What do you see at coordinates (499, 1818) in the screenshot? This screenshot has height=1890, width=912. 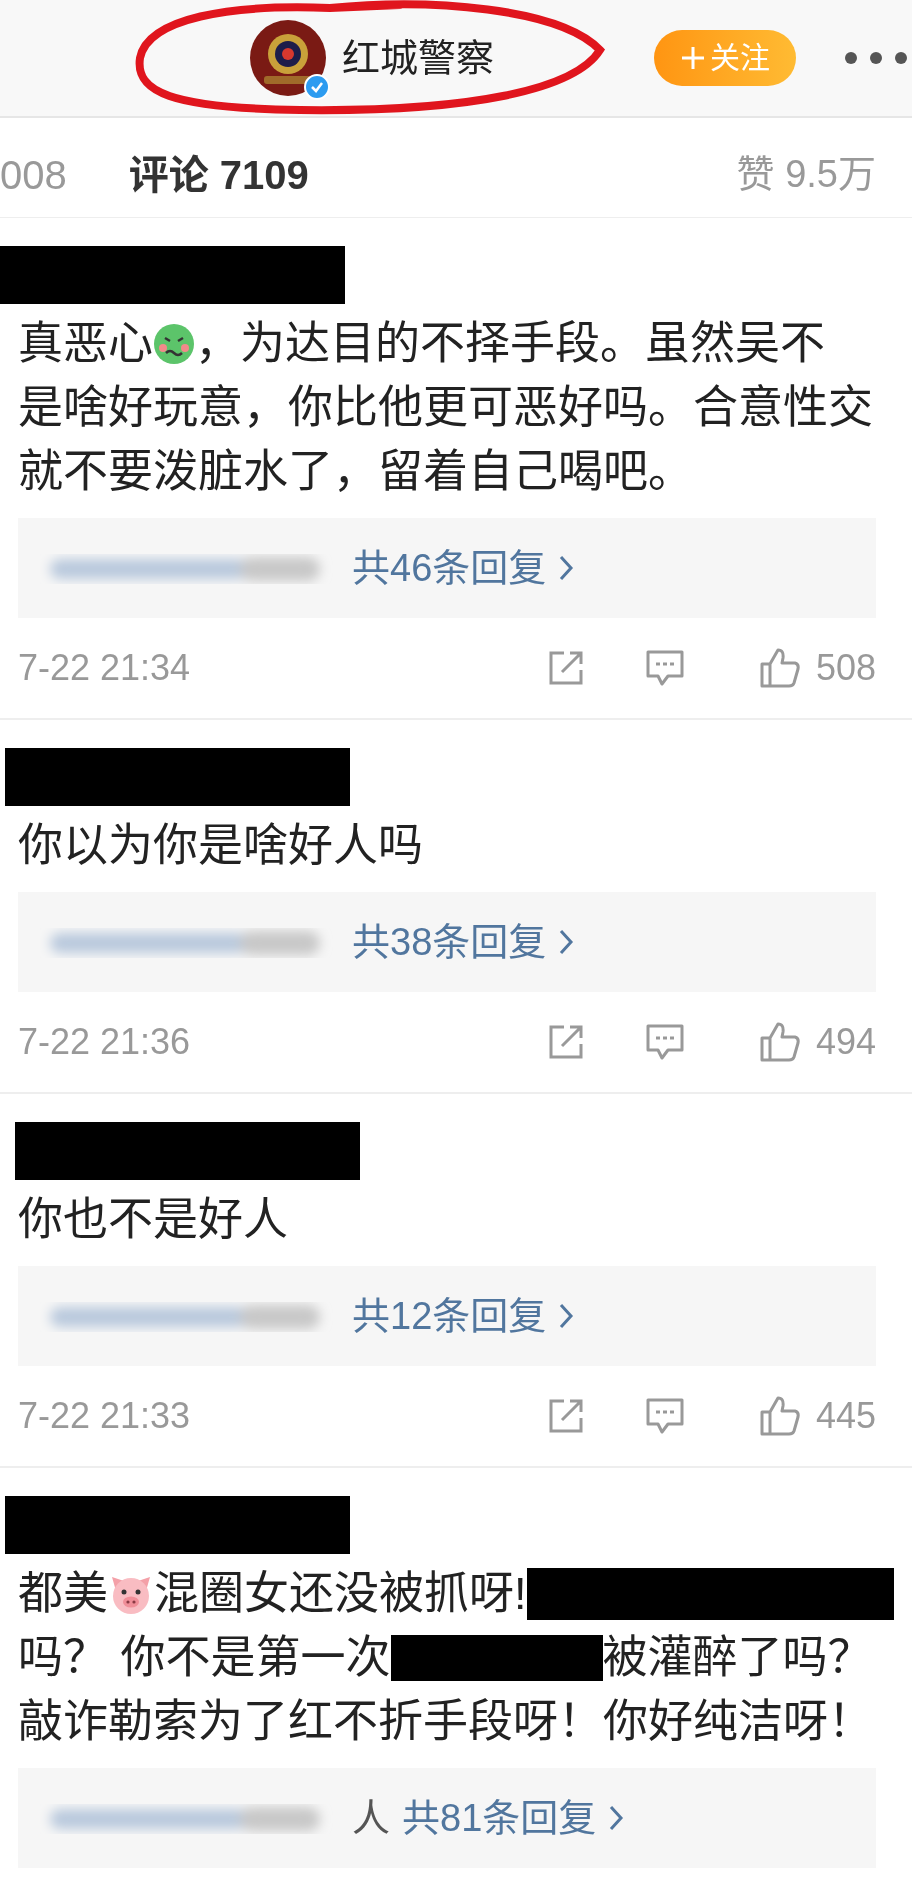 I see `reply-count: 共81条回复` at bounding box center [499, 1818].